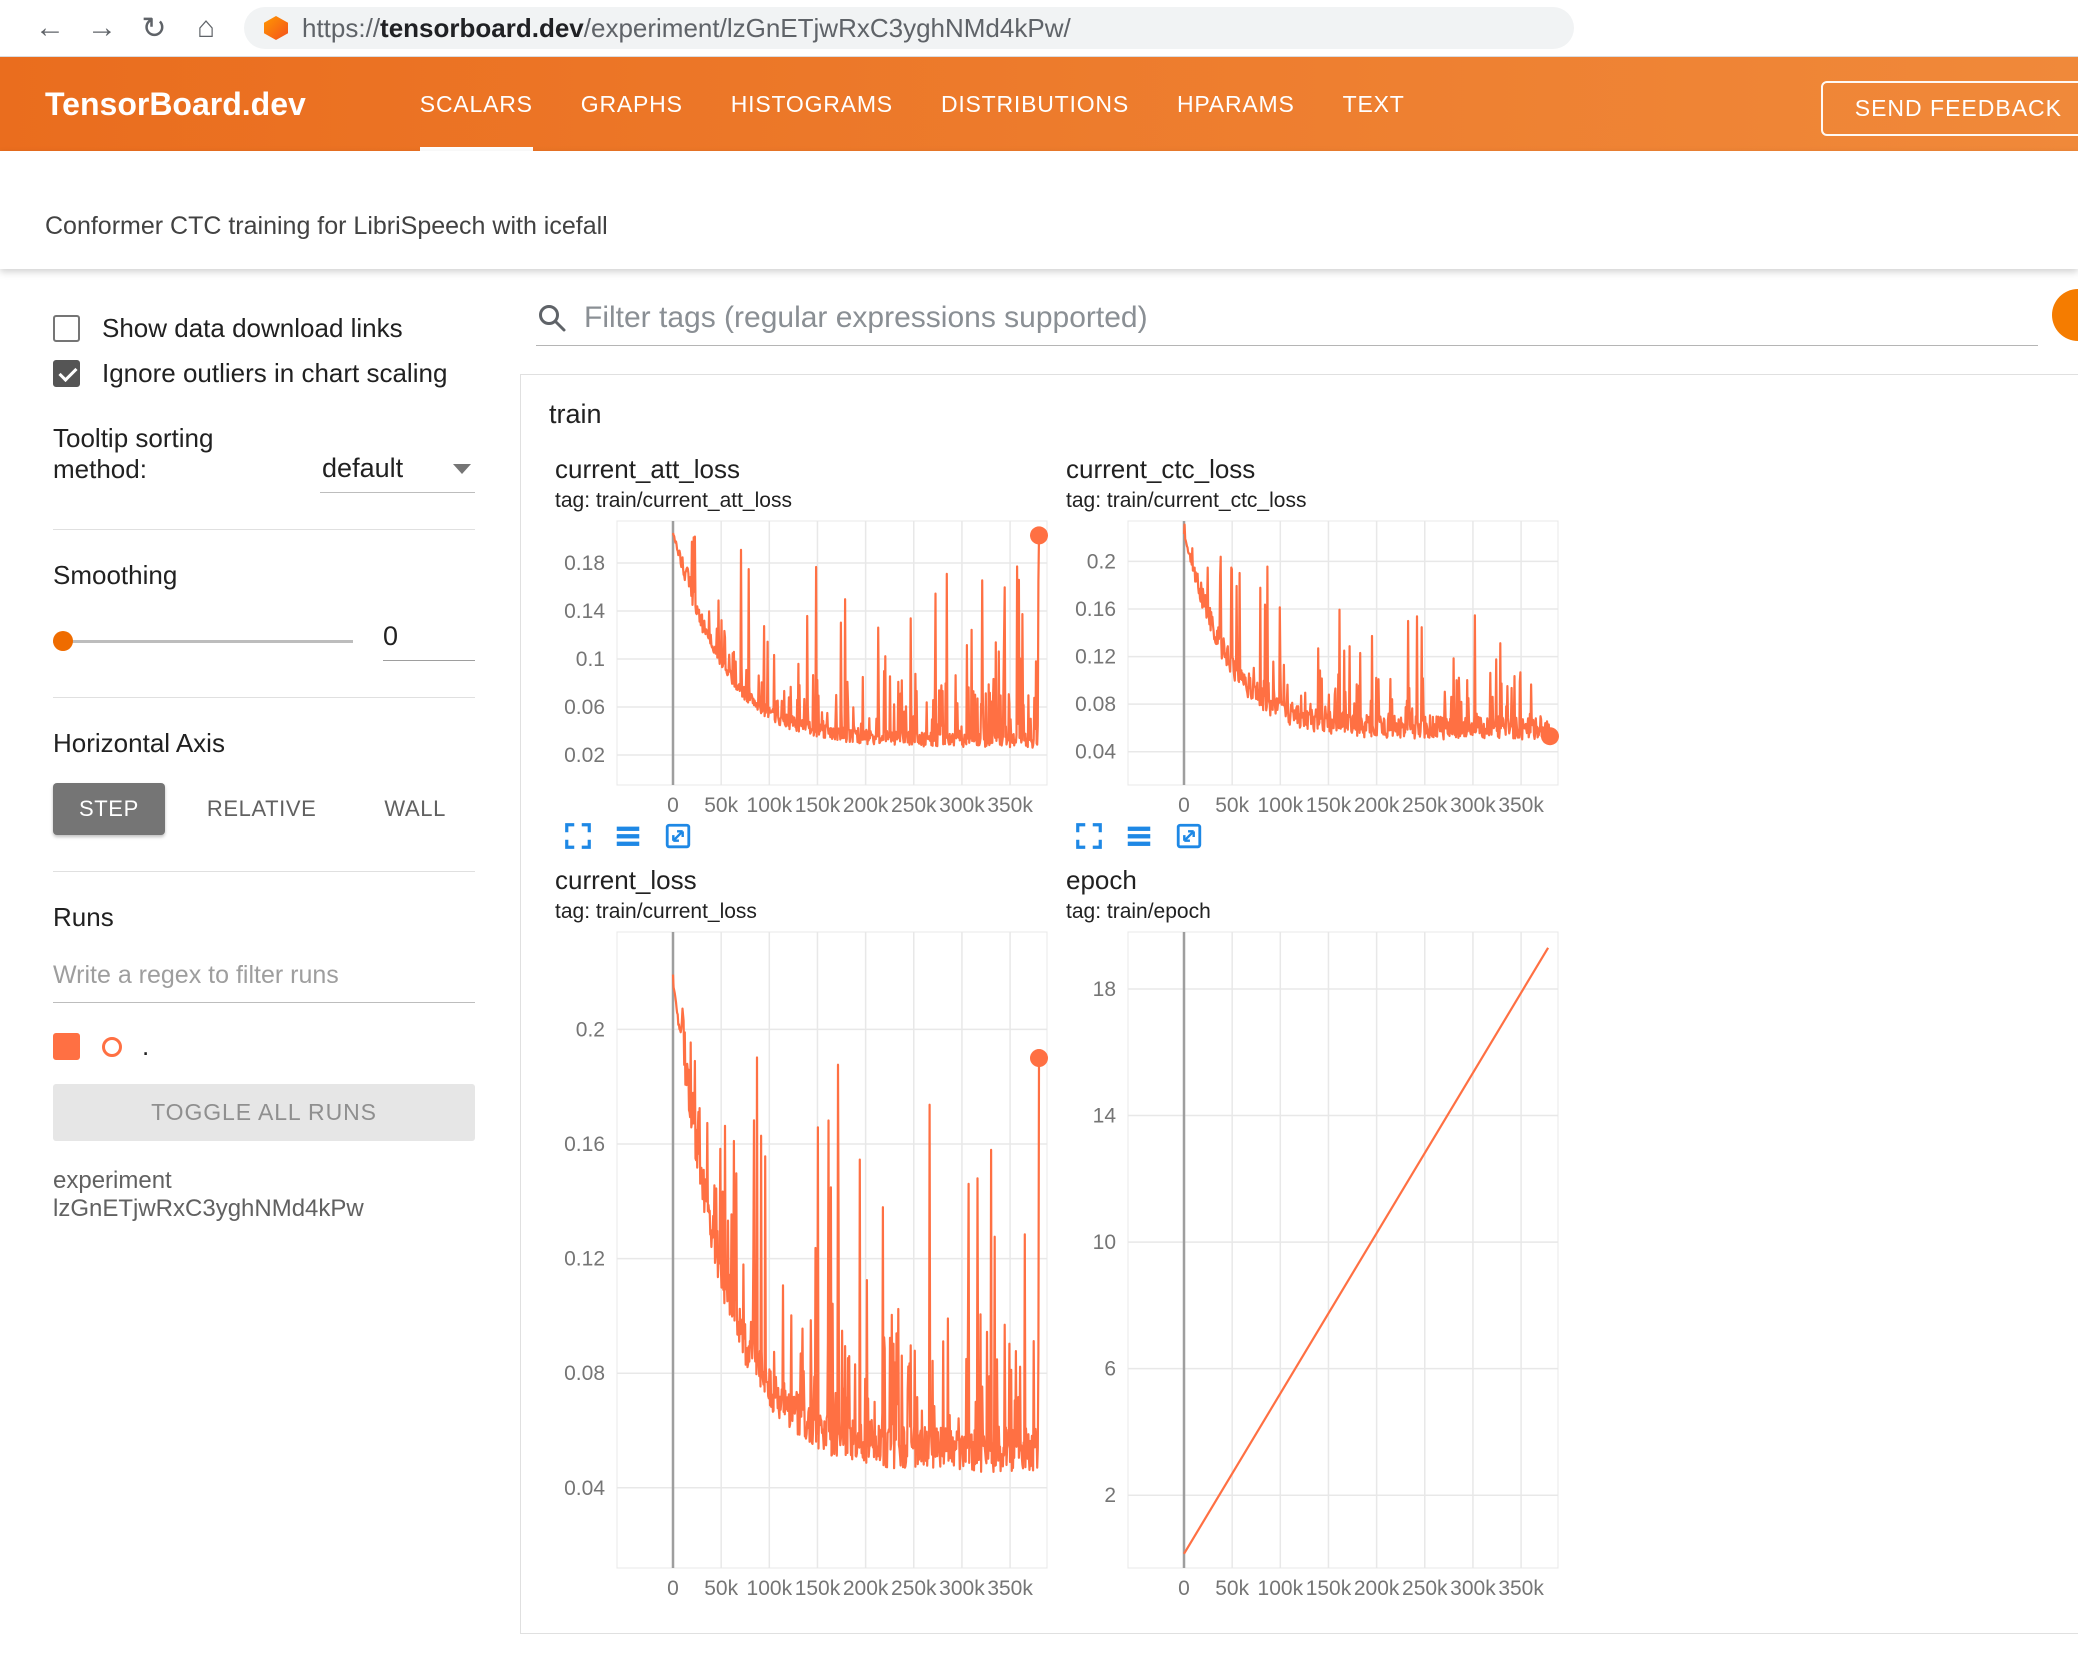  Describe the element at coordinates (552, 318) in the screenshot. I see `search-icon` at that location.